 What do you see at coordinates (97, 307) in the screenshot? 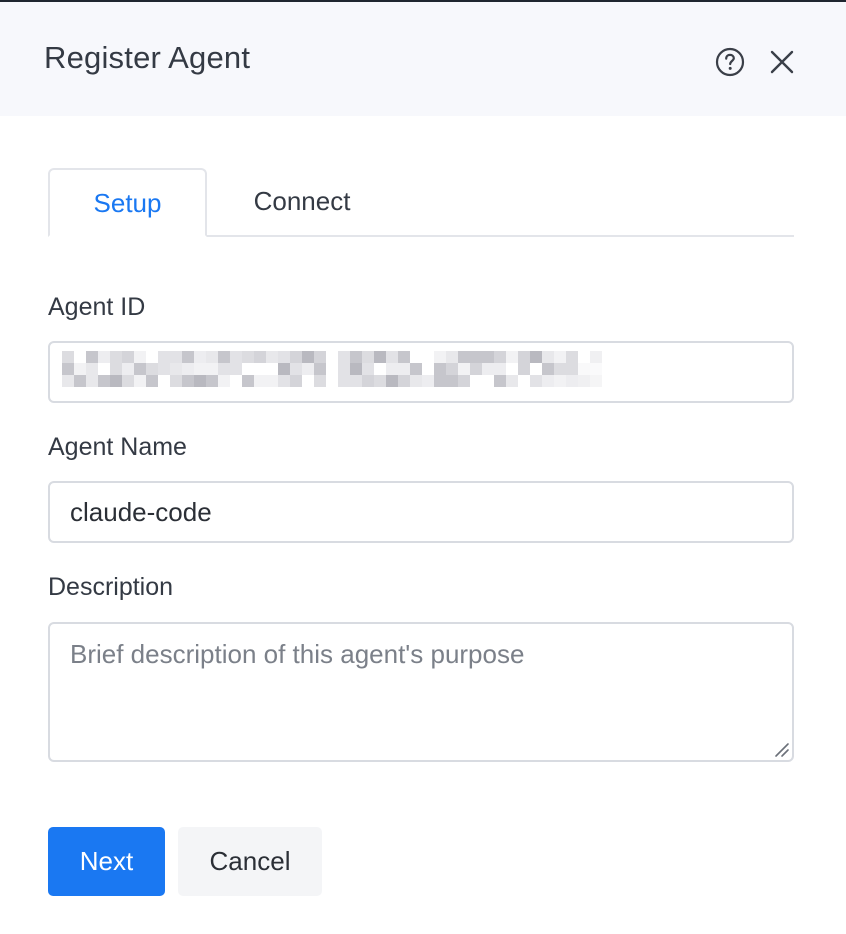
I see `agent-id-label: Agent ID` at bounding box center [97, 307].